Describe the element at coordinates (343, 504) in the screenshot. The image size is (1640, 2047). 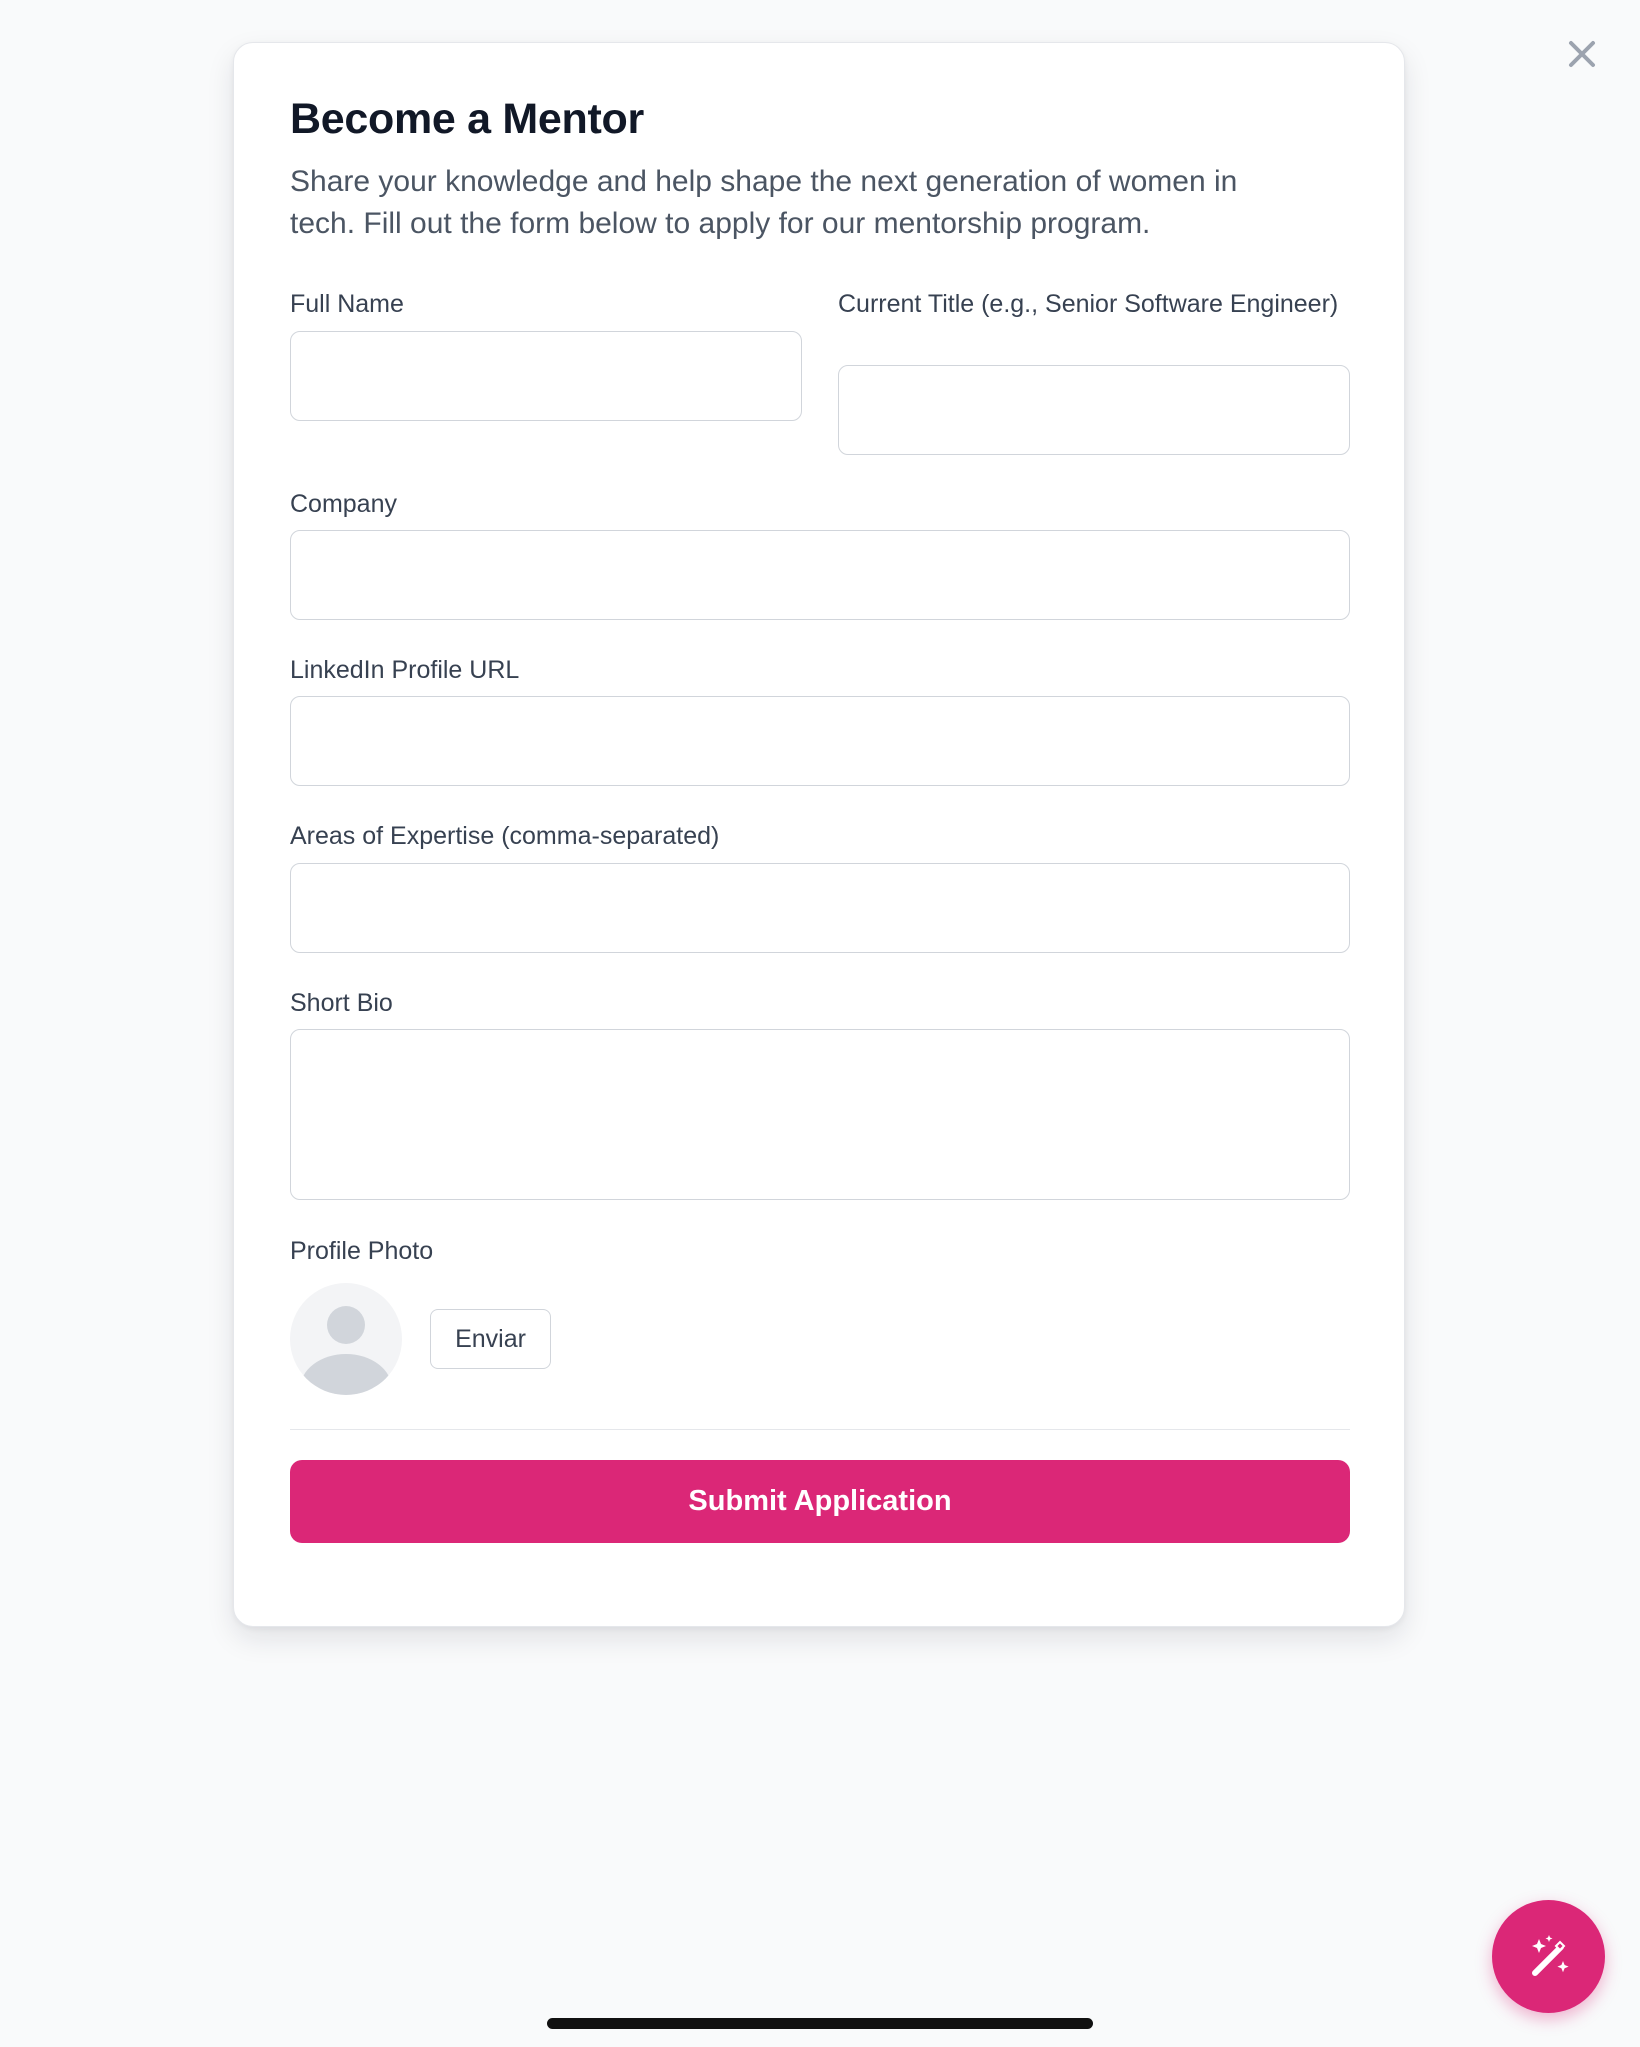
I see `company-label: Company` at that location.